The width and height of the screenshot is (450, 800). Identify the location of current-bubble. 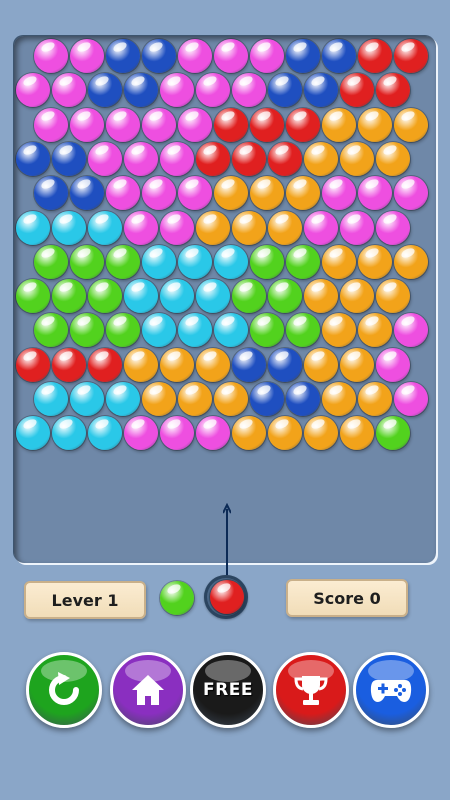
(227, 597).